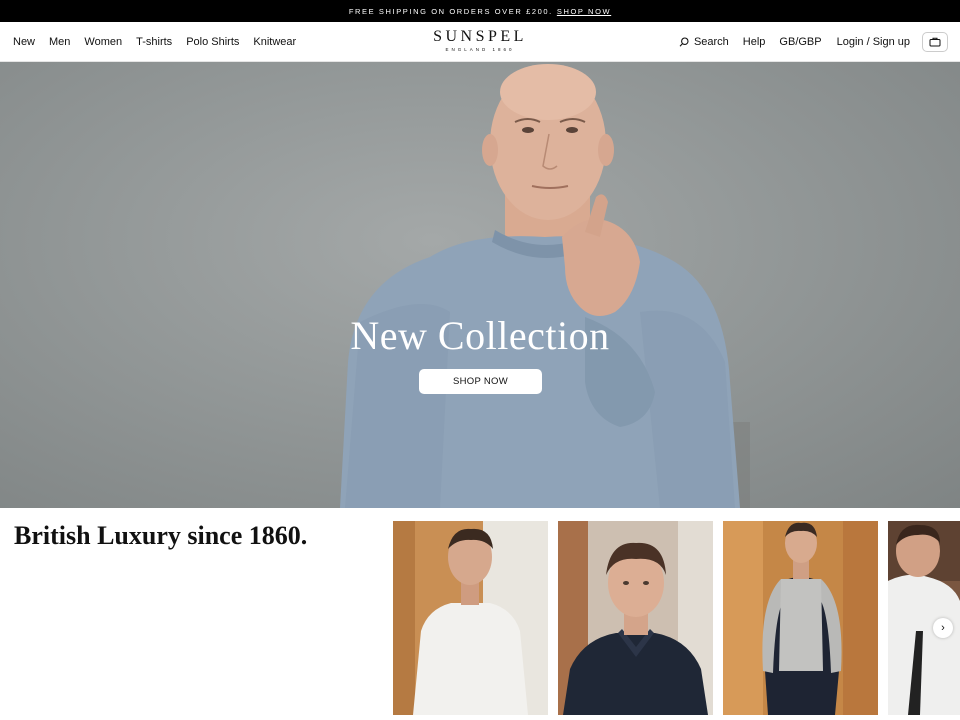 The width and height of the screenshot is (960, 720). I want to click on nav-item-women: Women, so click(103, 42).